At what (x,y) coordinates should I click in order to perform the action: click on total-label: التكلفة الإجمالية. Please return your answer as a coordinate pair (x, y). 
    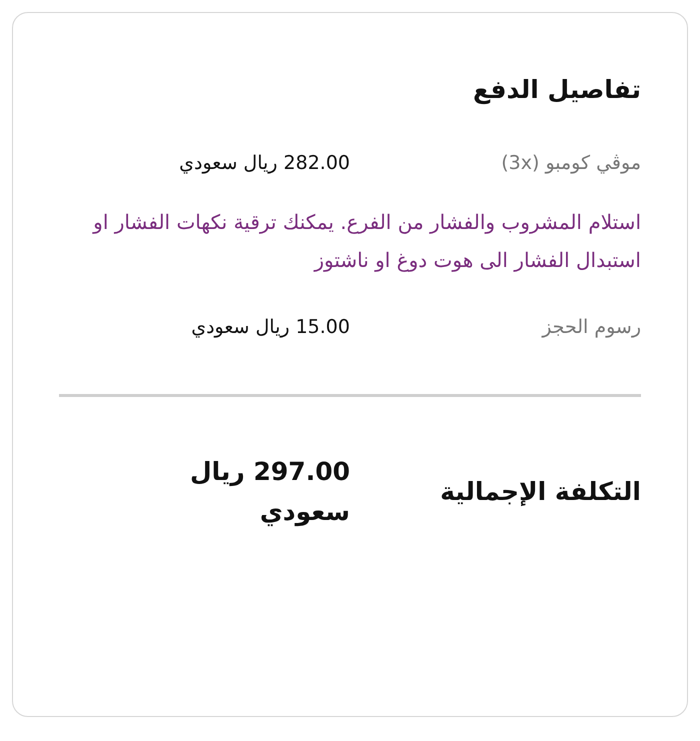
    Looking at the image, I should click on (540, 492).